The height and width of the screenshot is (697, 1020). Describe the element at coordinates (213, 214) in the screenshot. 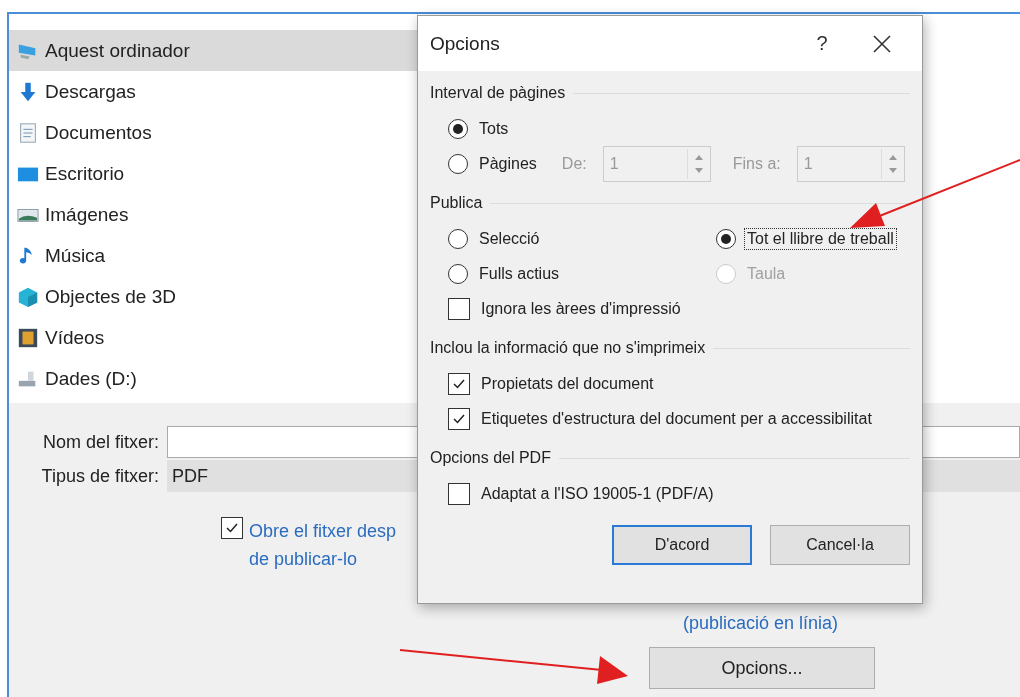

I see `sidebar-item: Imágenes` at that location.